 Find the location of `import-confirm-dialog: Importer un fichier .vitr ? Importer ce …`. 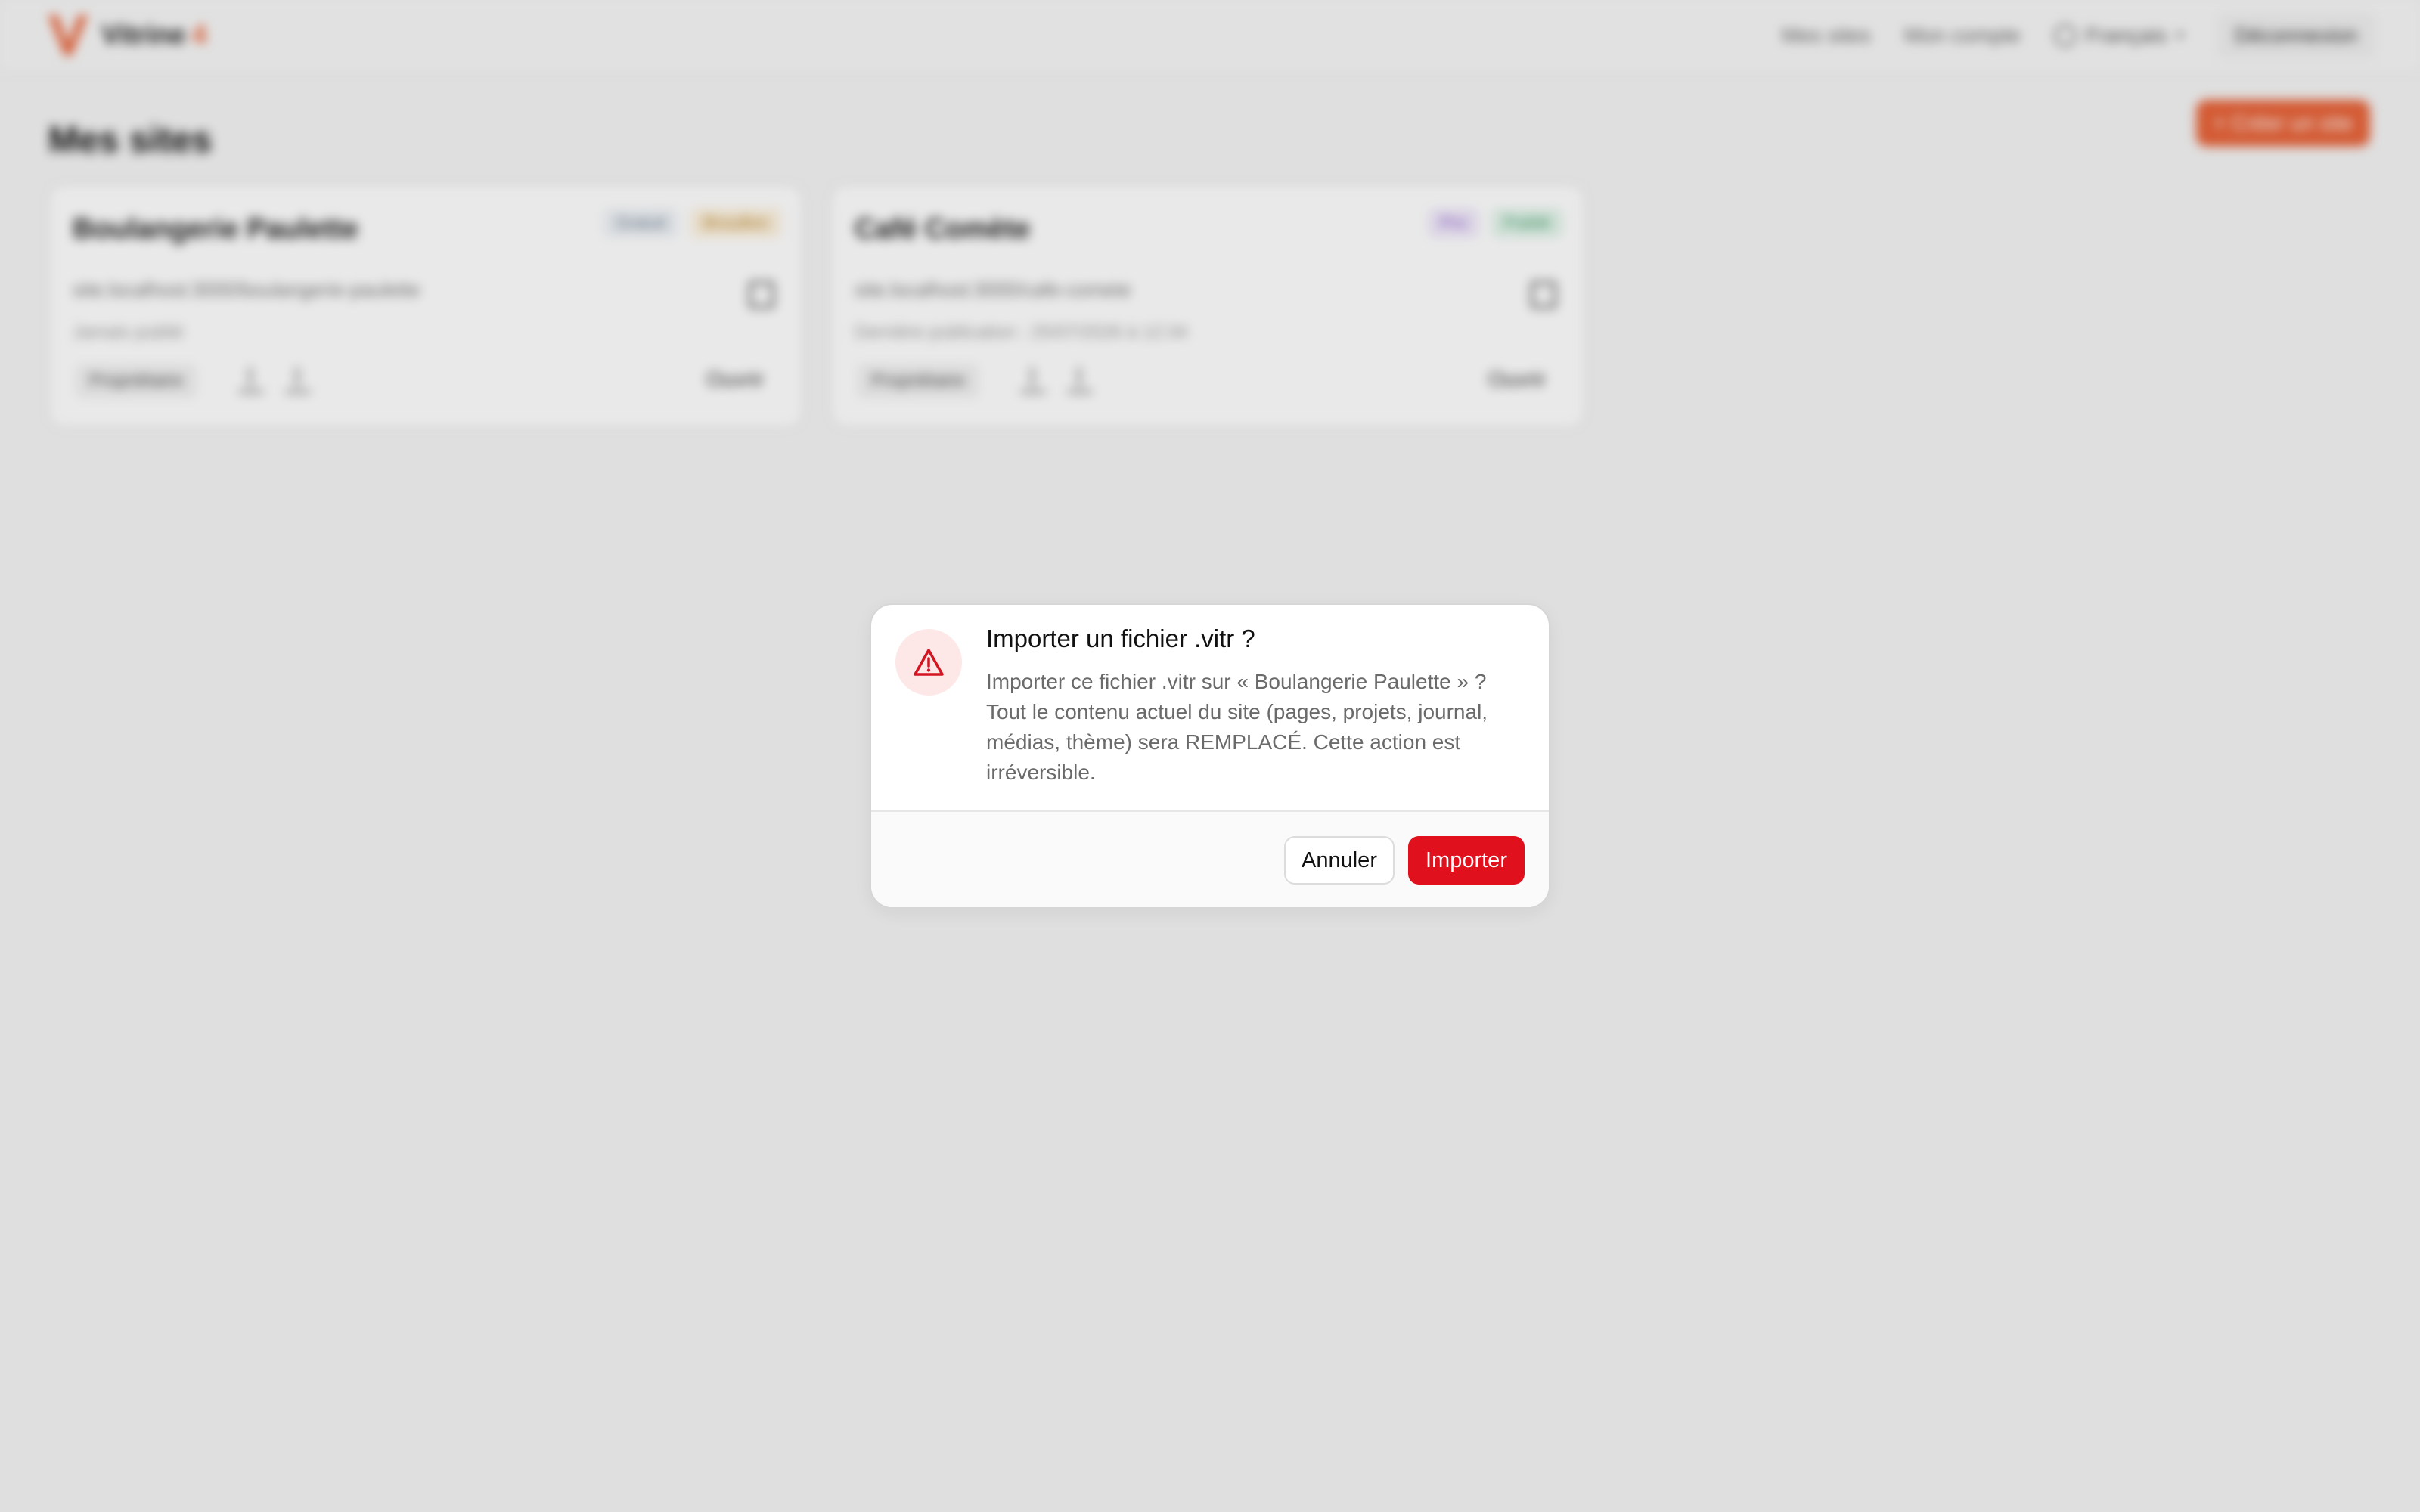

import-confirm-dialog: Importer un fichier .vitr ? Importer ce … is located at coordinates (1210, 756).